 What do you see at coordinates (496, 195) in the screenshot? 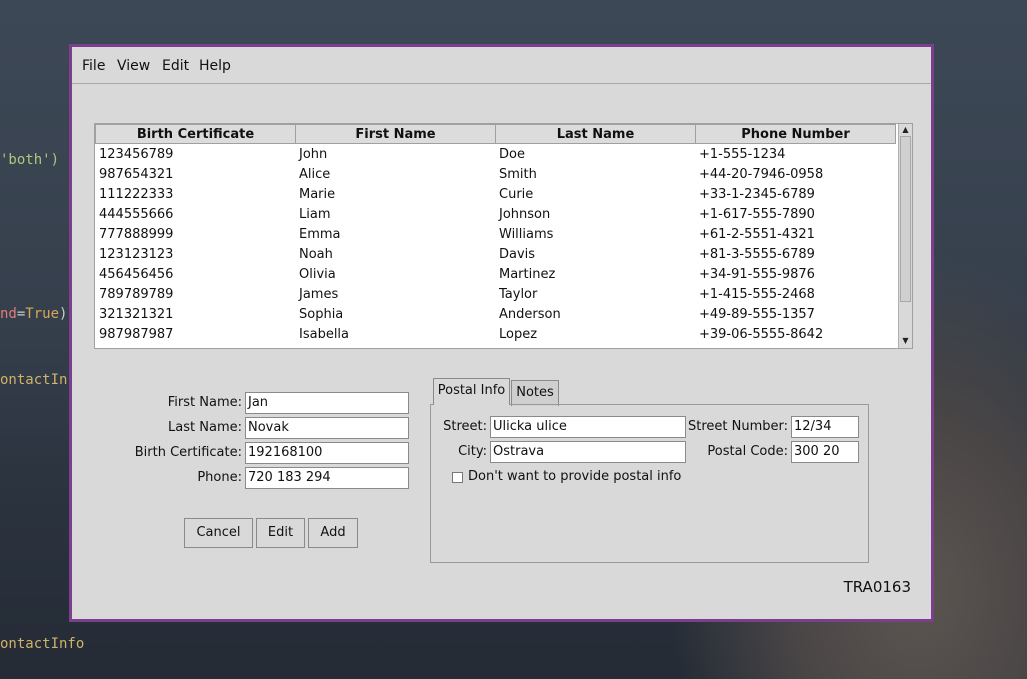
I see `table-row: 111222333 Marie Curie +33-1-2345-6789` at bounding box center [496, 195].